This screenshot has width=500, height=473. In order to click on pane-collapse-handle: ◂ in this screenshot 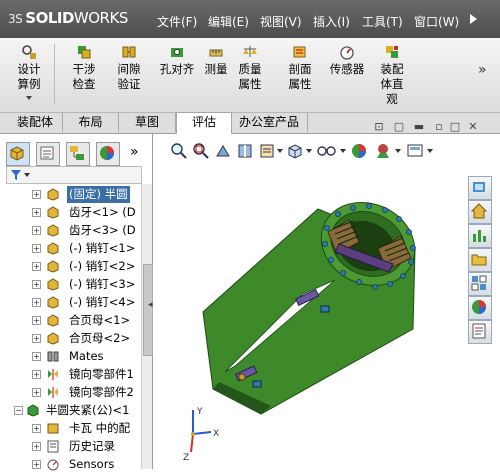, I will do `click(150, 305)`.